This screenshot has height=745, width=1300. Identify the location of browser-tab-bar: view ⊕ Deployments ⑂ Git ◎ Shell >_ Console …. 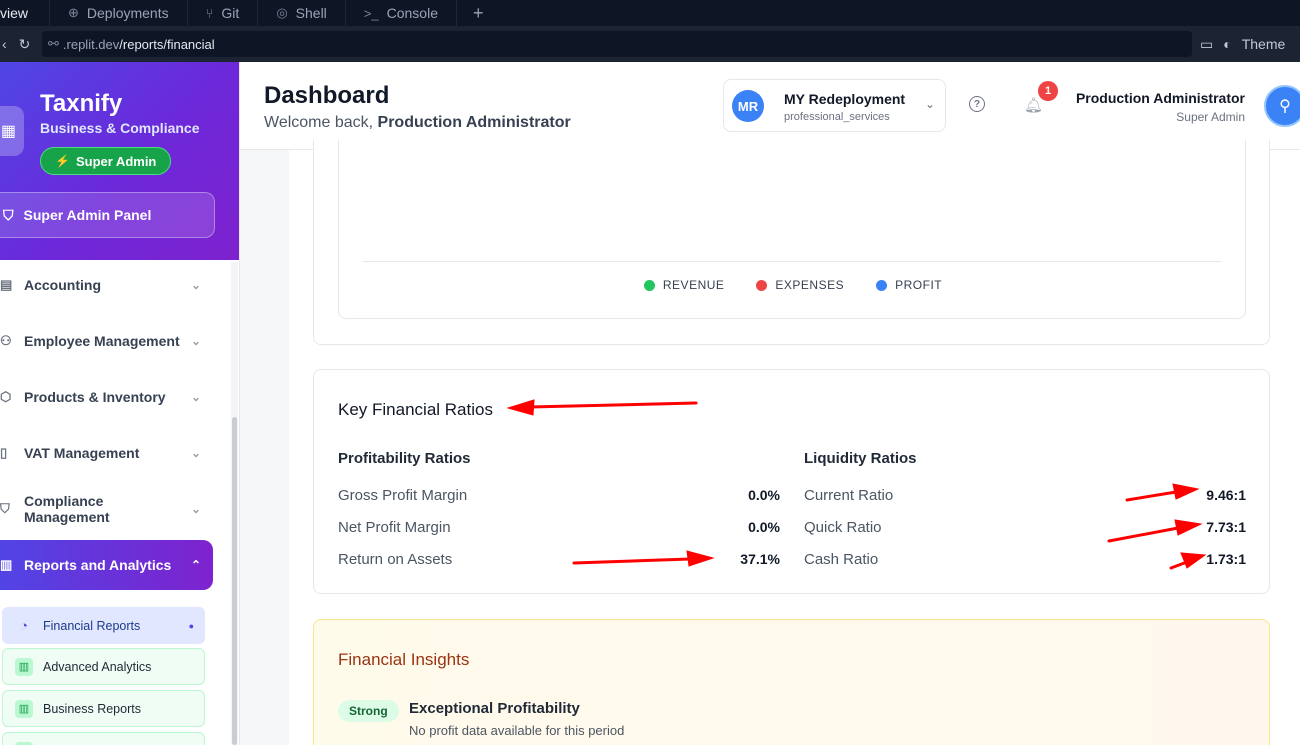
(650, 13).